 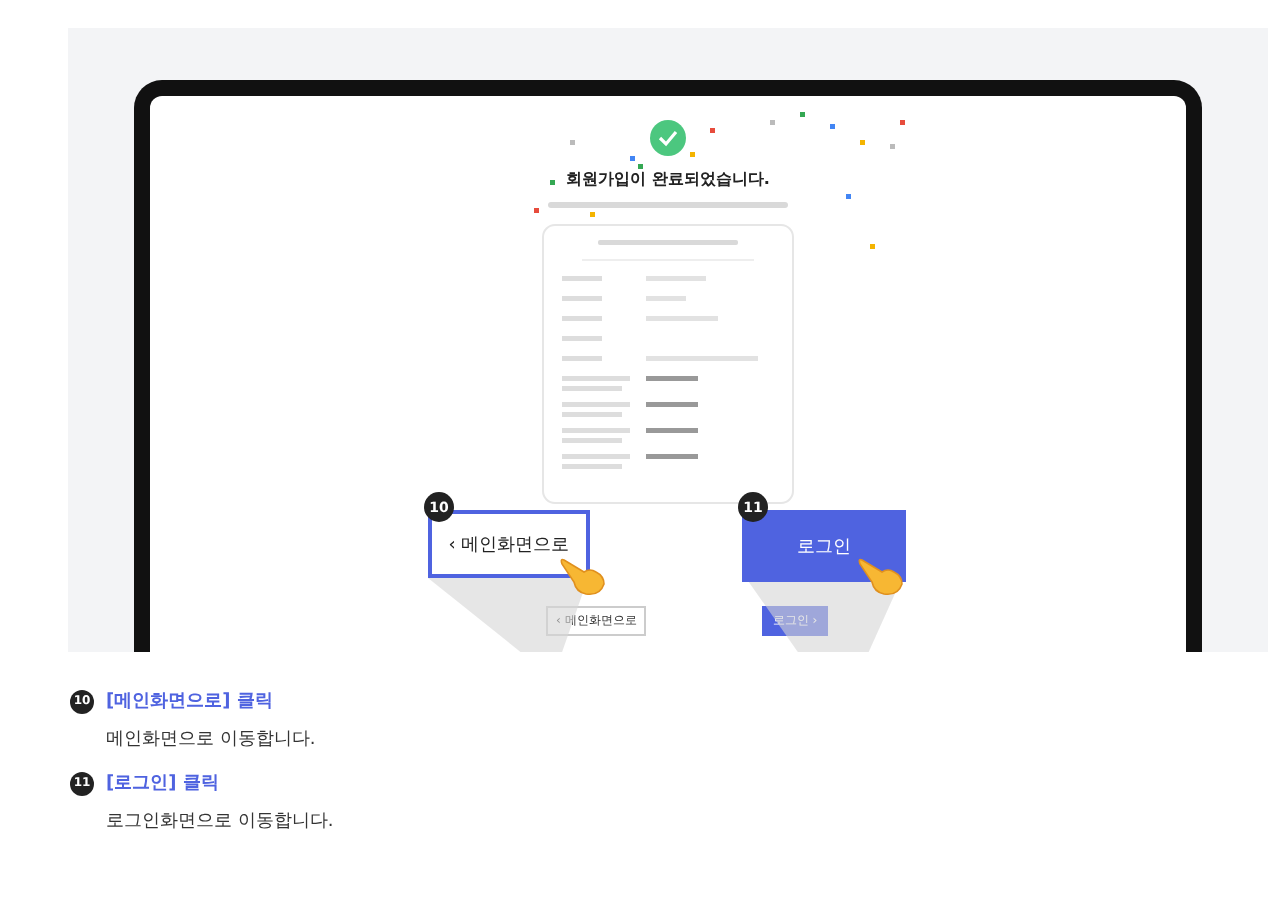 I want to click on main-screen-callout-button: ‹ 메인화면으로, so click(x=509, y=544).